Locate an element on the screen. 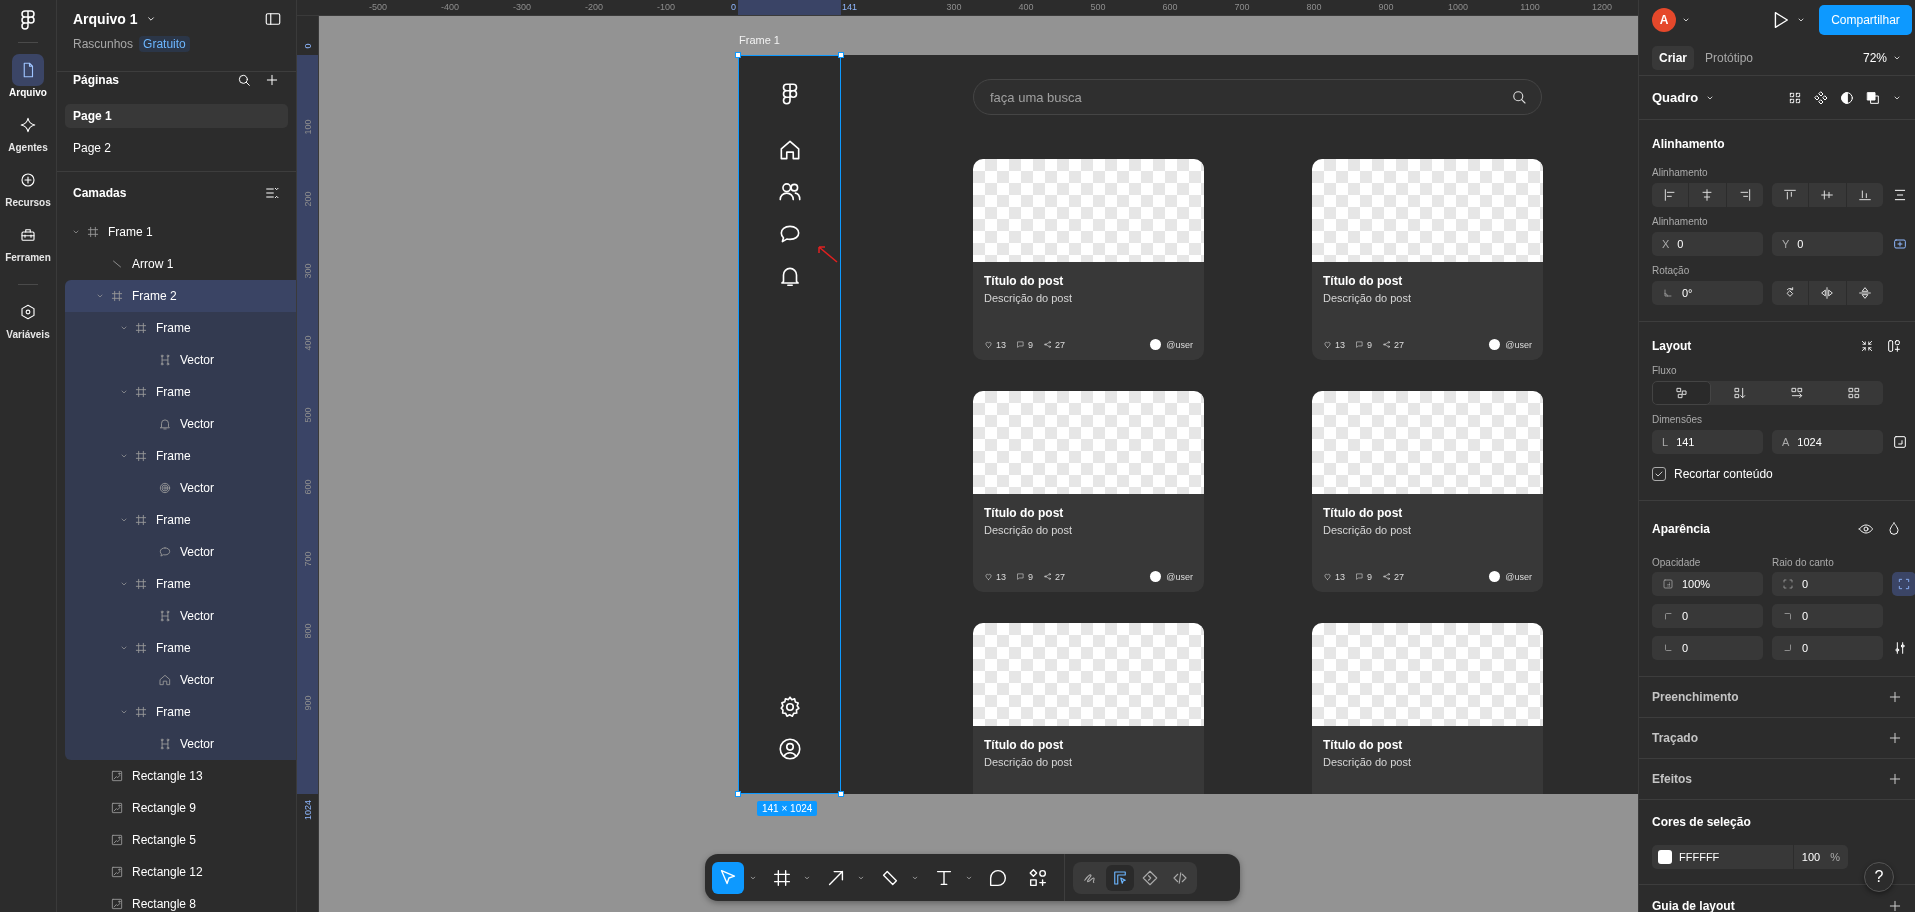  tool-button is located at coordinates (728, 877).